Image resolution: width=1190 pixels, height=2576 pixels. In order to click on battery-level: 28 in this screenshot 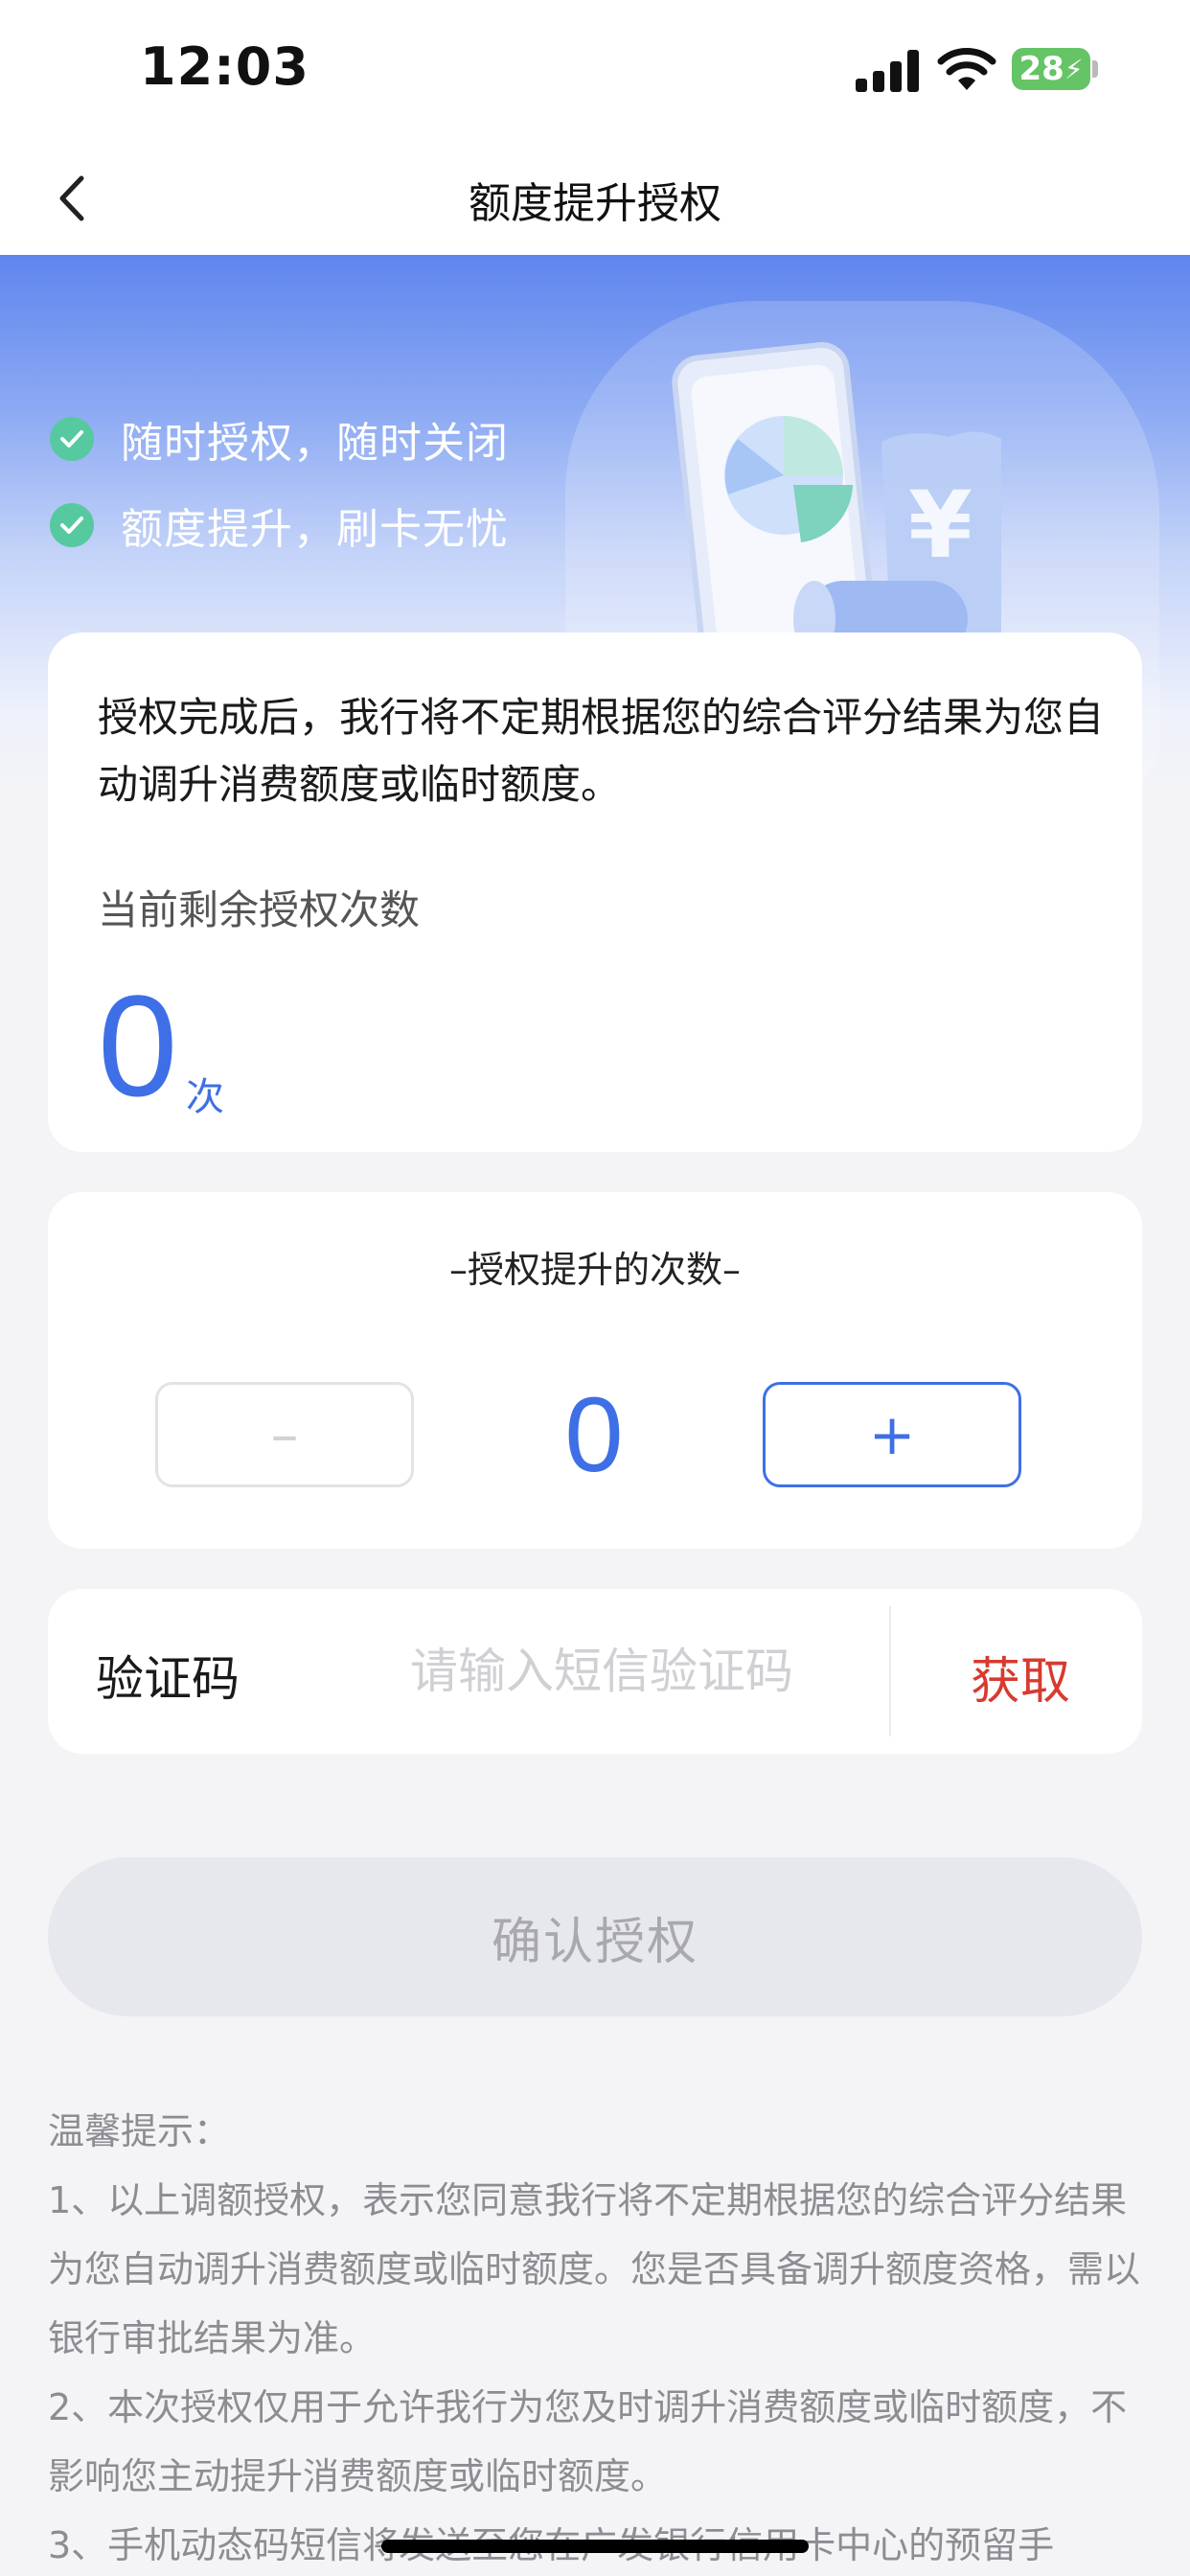, I will do `click(1041, 69)`.